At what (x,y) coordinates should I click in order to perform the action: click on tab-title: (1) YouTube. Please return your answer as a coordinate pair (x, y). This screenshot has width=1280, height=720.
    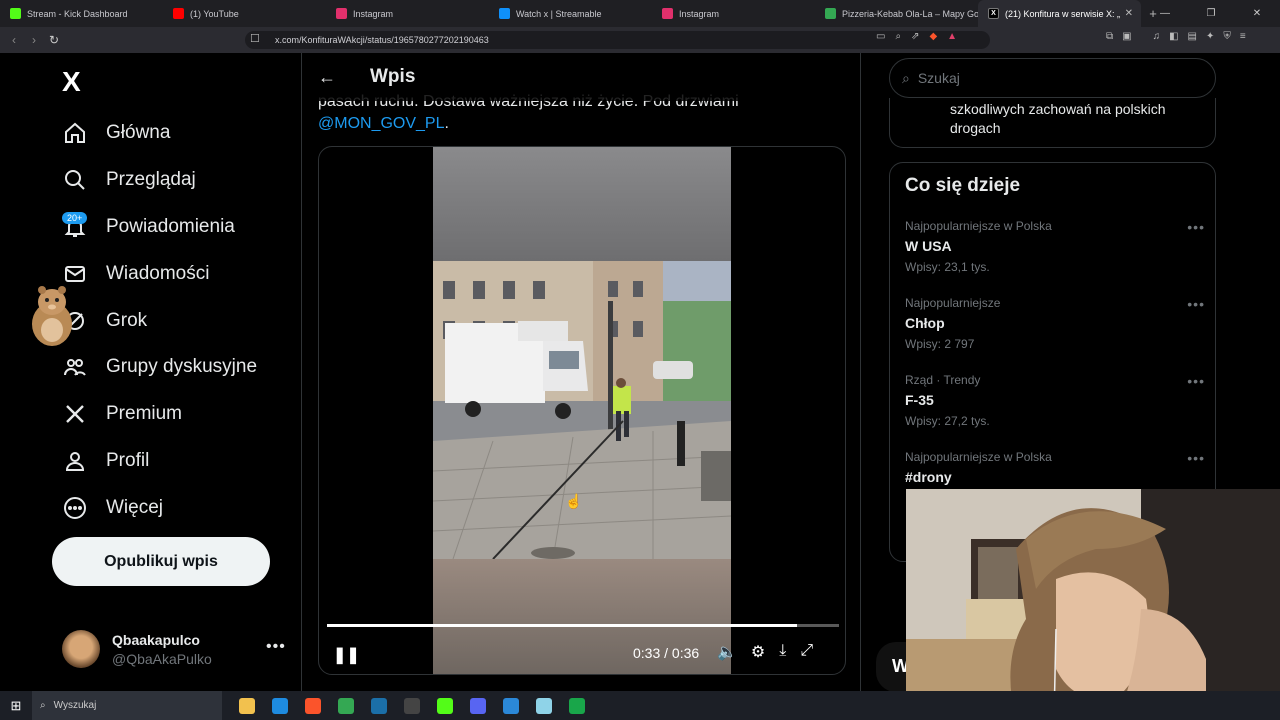
    Looking at the image, I should click on (214, 13).